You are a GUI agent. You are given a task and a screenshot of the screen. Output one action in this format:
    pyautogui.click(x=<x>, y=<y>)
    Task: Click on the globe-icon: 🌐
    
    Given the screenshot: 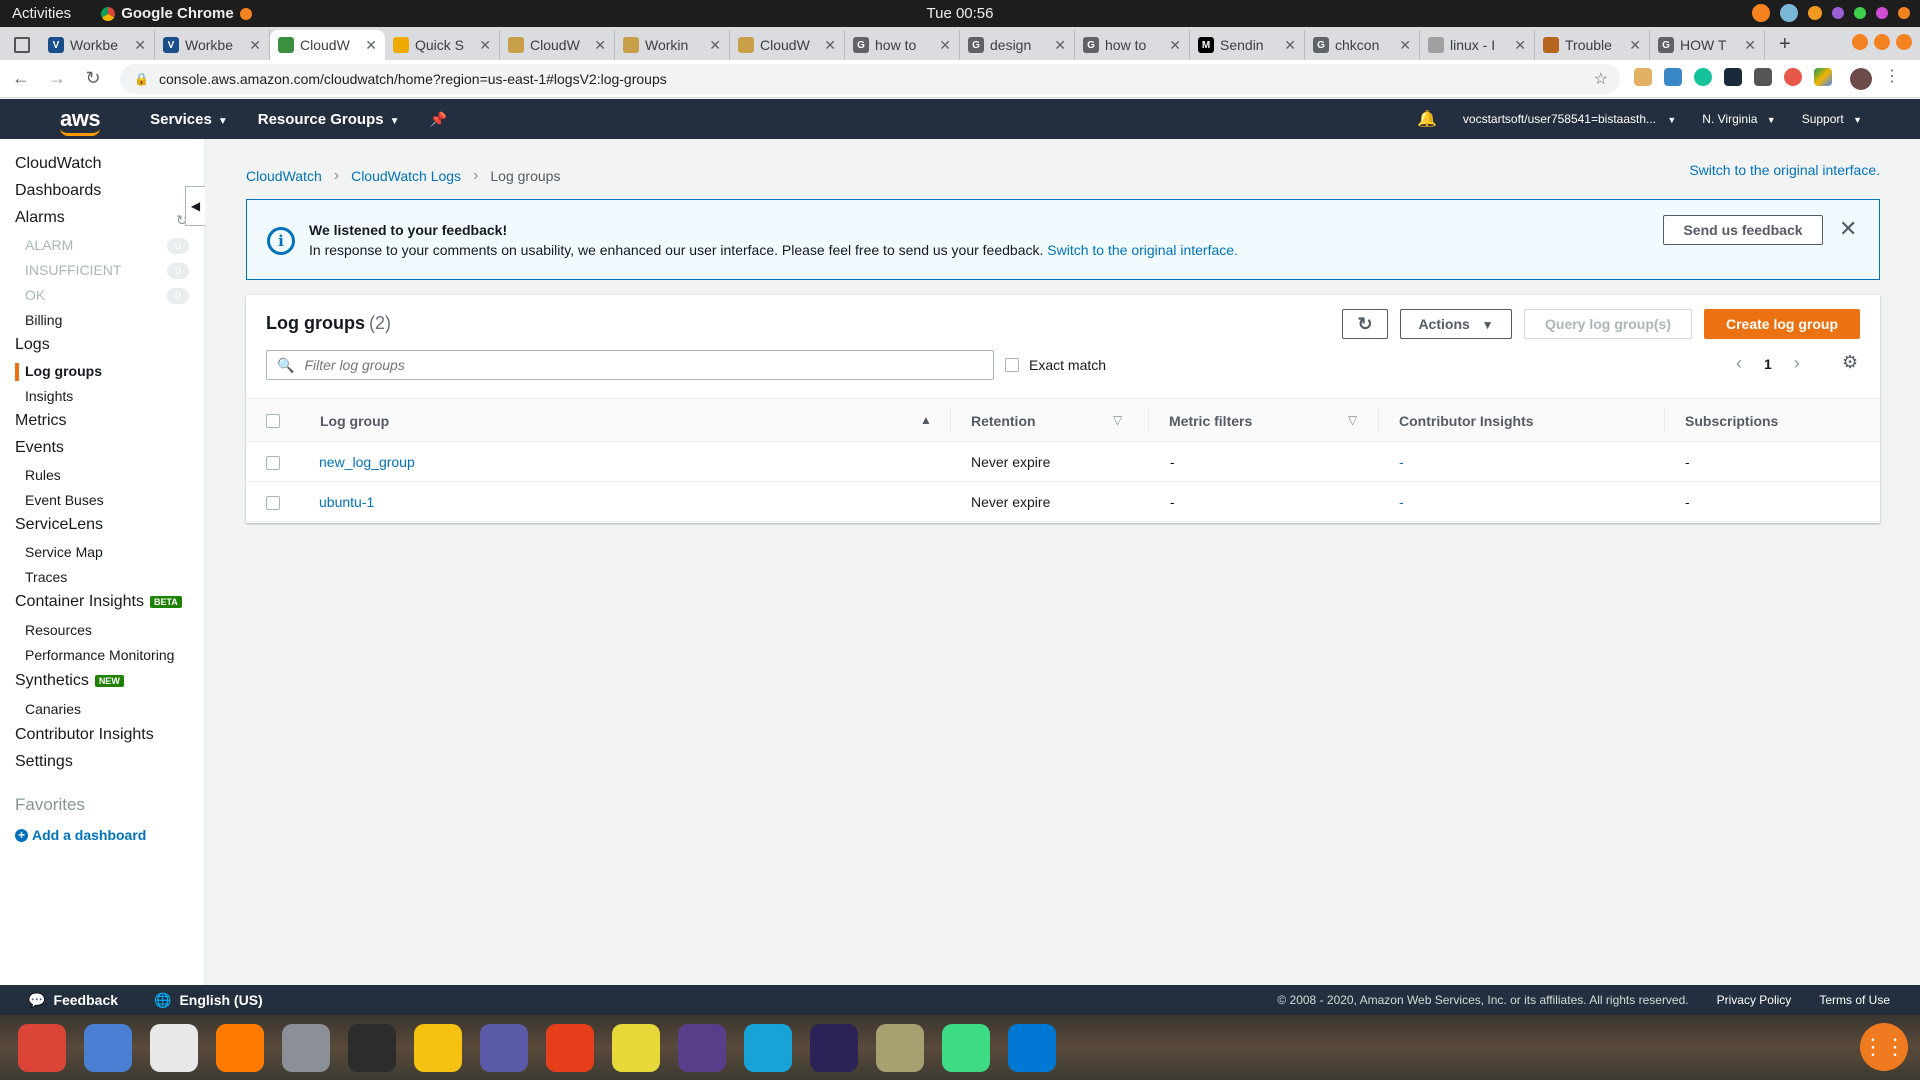 What is the action you would take?
    pyautogui.click(x=162, y=1000)
    